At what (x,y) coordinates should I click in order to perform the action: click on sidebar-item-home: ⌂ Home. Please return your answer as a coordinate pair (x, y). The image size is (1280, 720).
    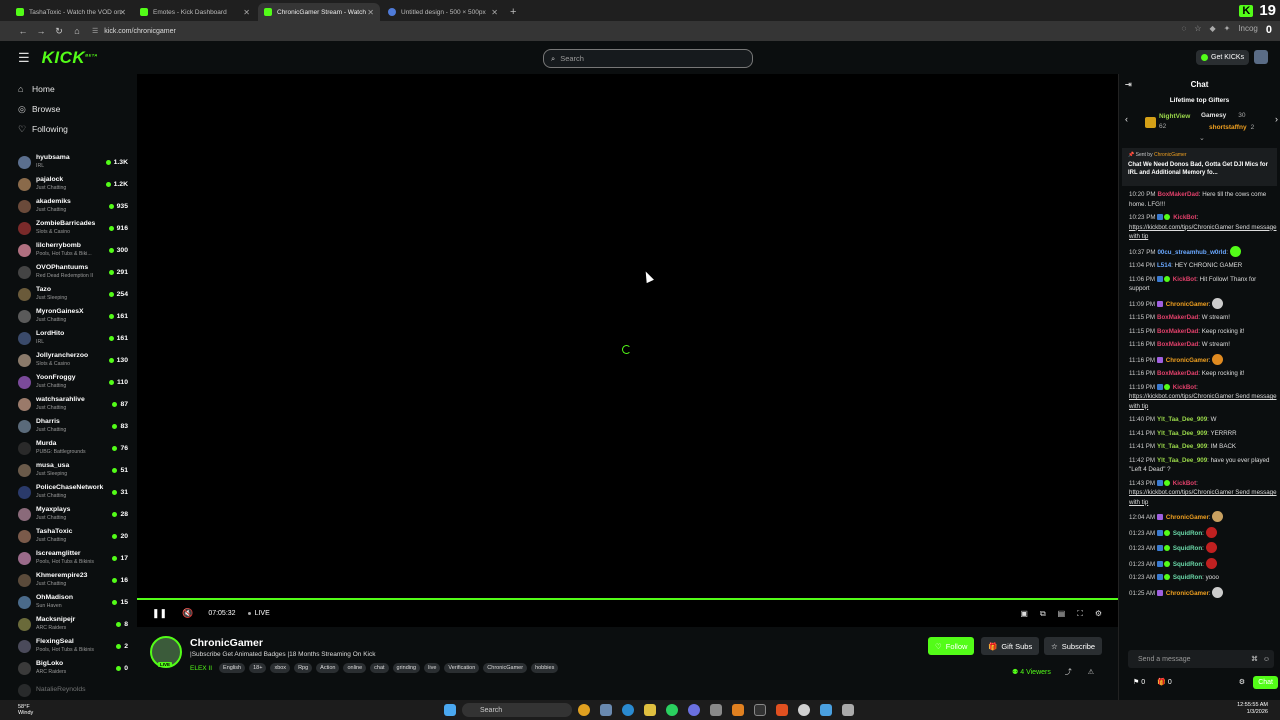
    Looking at the image, I should click on (68, 89).